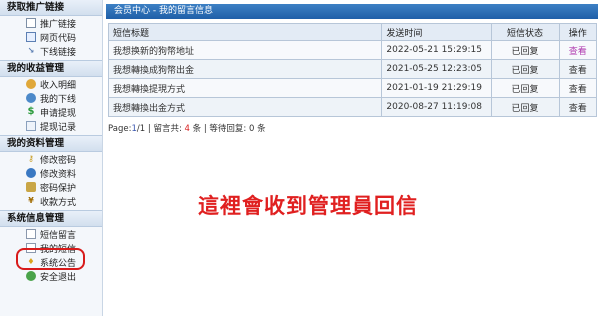  What do you see at coordinates (58, 188) in the screenshot?
I see `sidebar-item-label: 密码保护` at bounding box center [58, 188].